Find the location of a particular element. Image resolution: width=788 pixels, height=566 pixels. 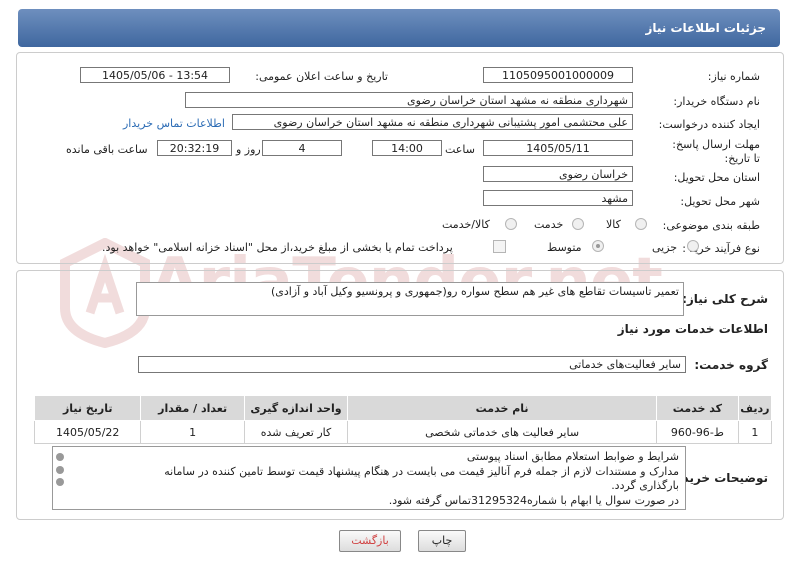

col-row: ردیف is located at coordinates (755, 408).